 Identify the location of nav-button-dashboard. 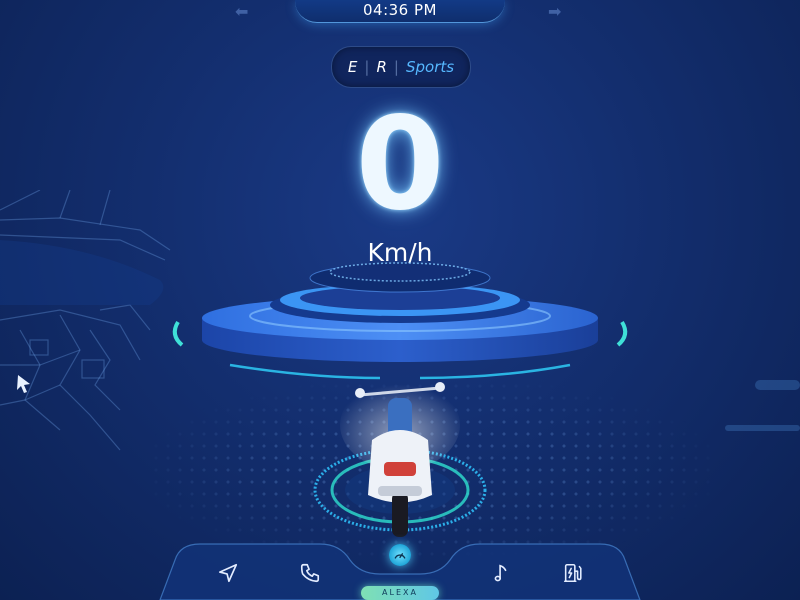
(400, 555).